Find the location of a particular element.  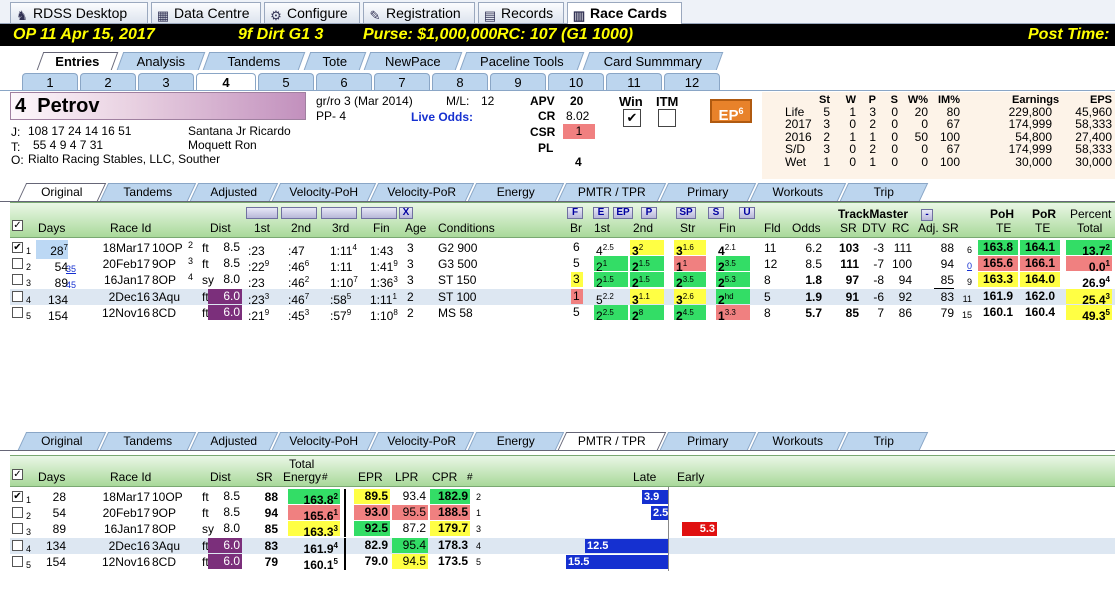

win-label: Win is located at coordinates (631, 101).